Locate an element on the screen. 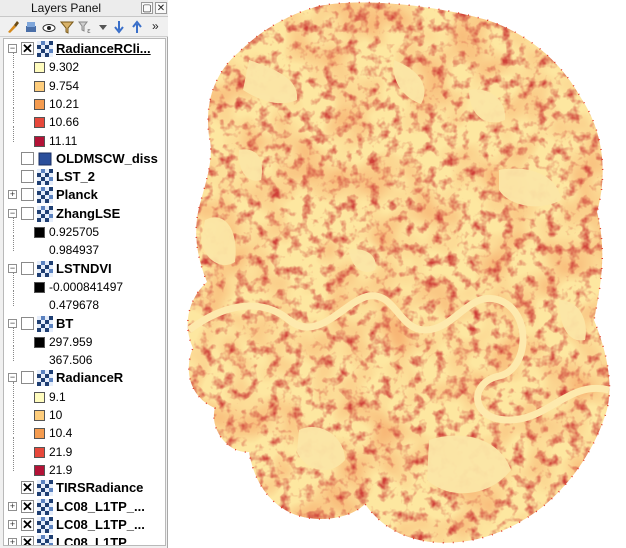  filter-icon is located at coordinates (67, 27).